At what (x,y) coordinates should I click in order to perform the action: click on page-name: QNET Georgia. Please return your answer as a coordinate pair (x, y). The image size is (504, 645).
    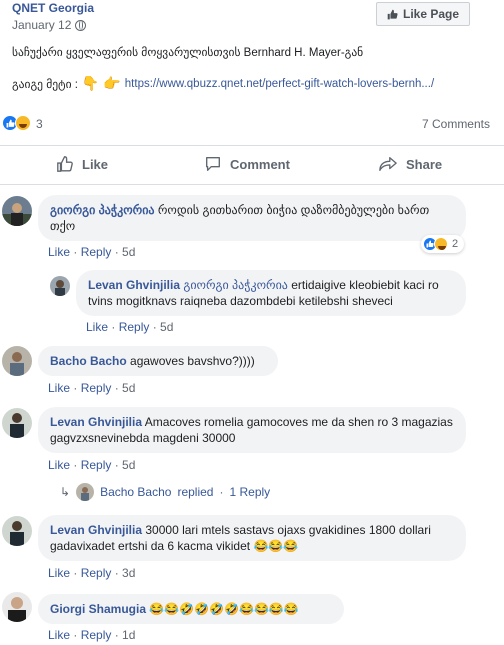
    Looking at the image, I should click on (53, 8).